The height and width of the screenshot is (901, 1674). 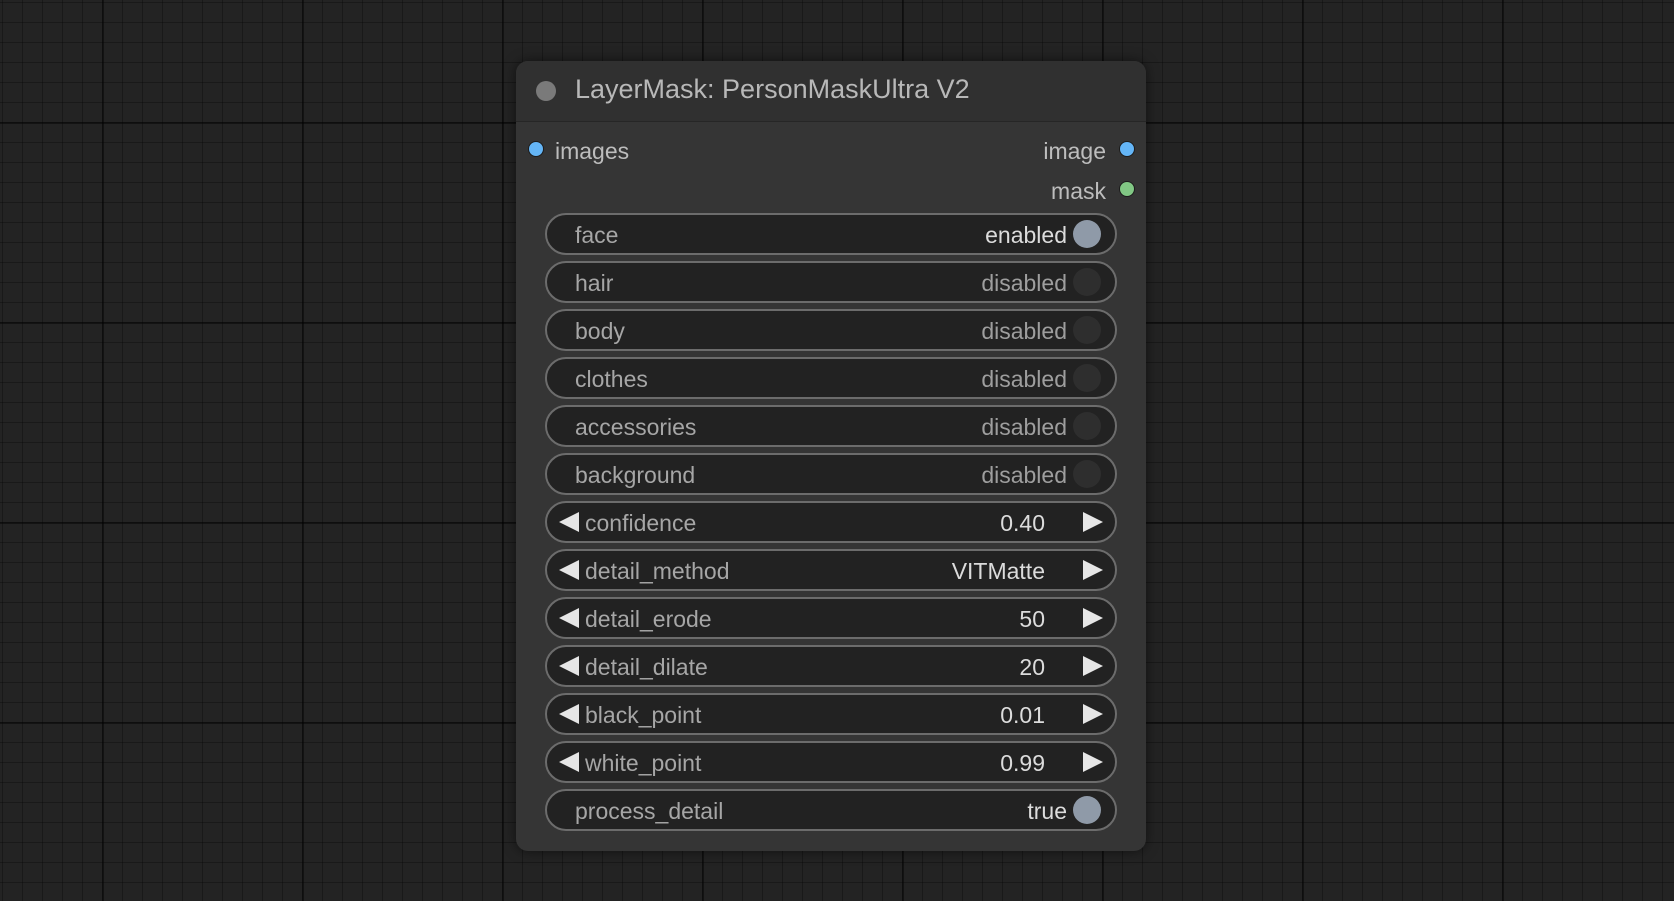 I want to click on accessories-toggle: accessories disabled, so click(x=831, y=426).